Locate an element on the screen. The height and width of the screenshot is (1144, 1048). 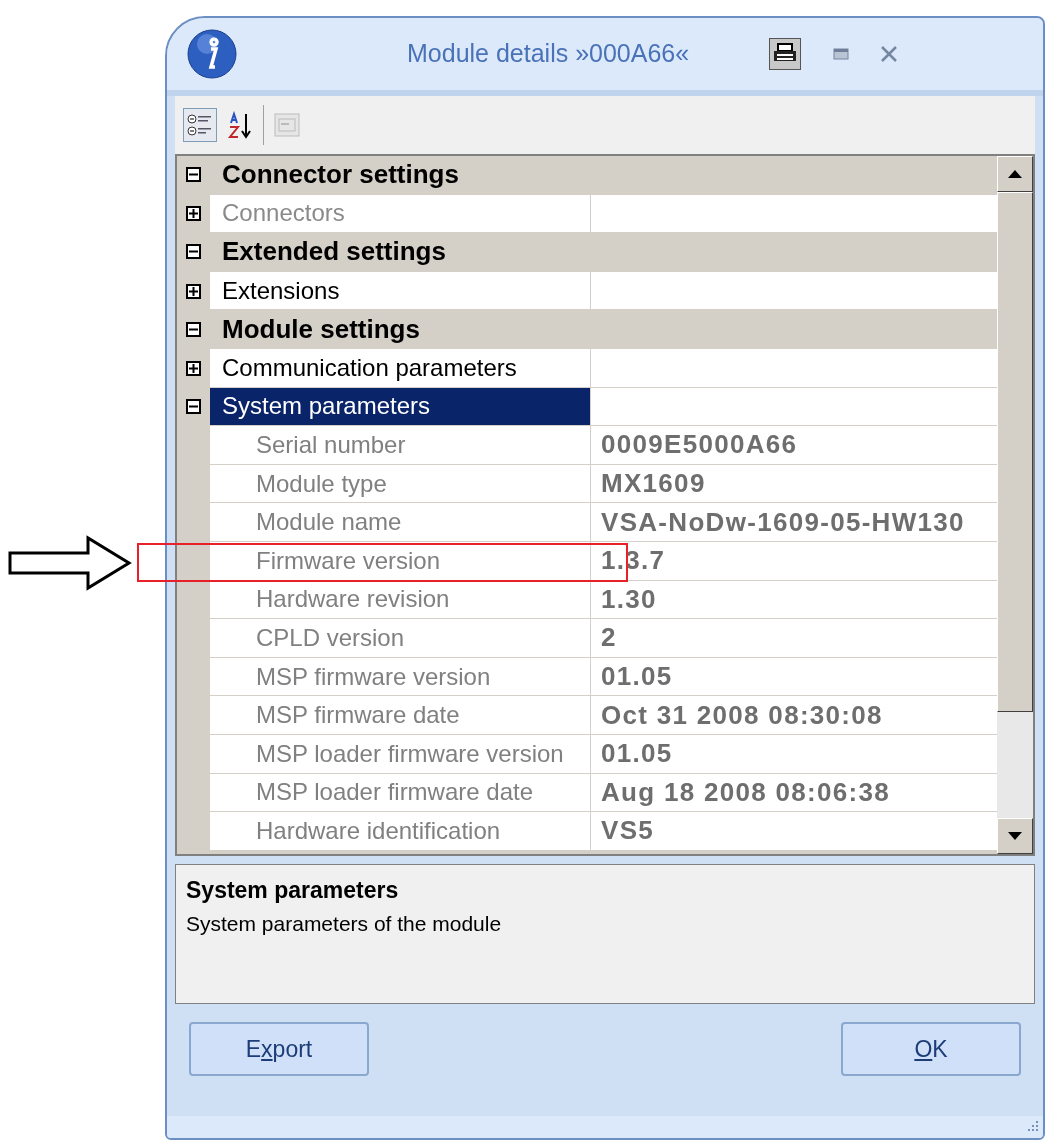
property-name: CPLD version is located at coordinates (400, 638).